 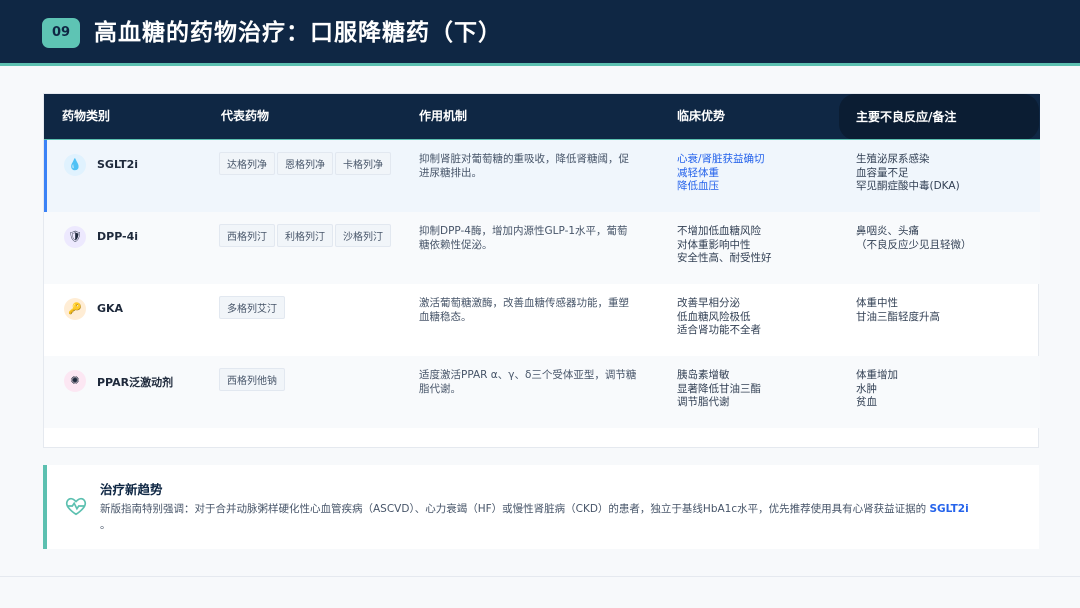 What do you see at coordinates (528, 375) in the screenshot?
I see `mechanism-line: 适度激活PPAR α、γ、δ三个受体亚型，调节糖` at bounding box center [528, 375].